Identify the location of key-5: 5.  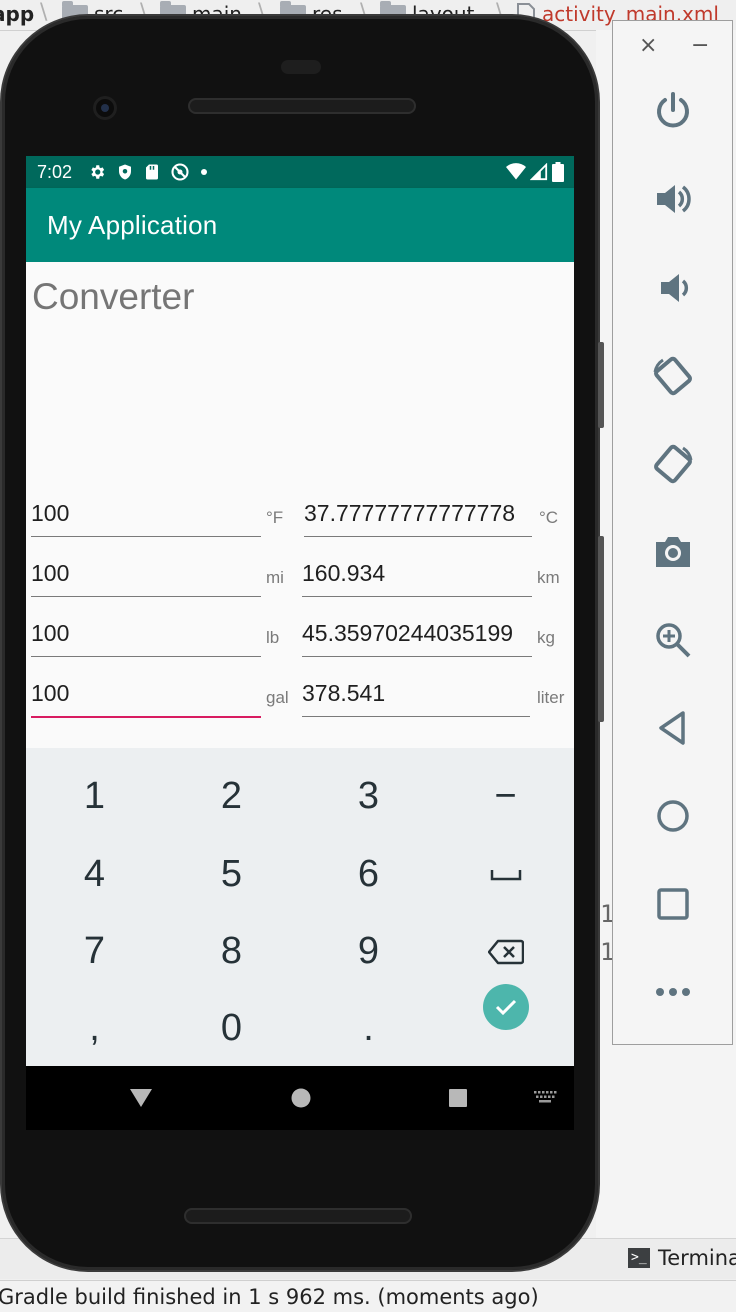
(231, 874).